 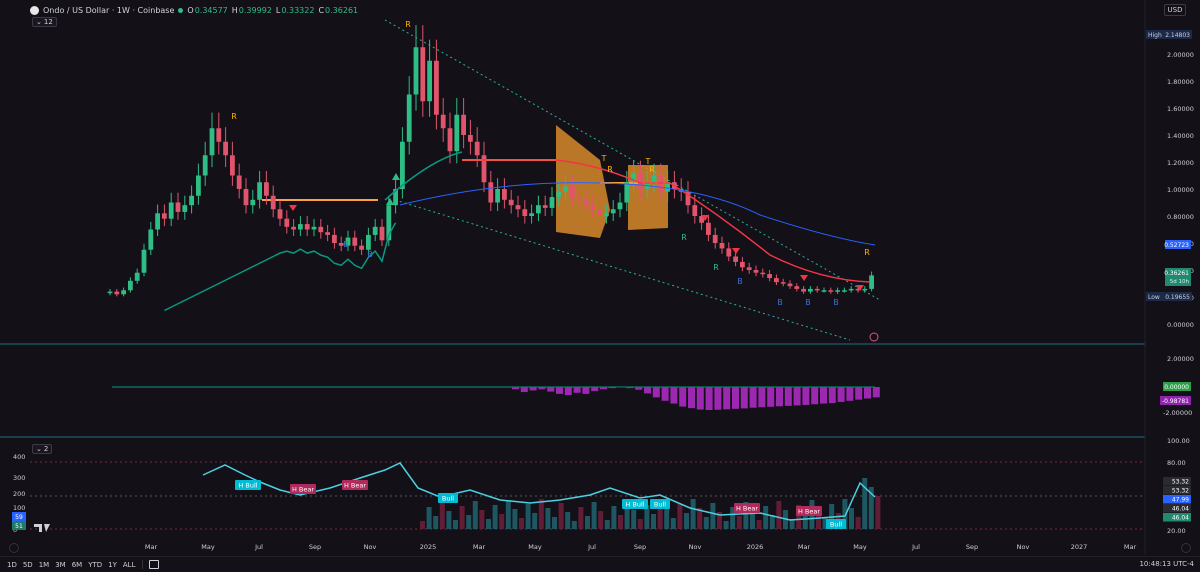 What do you see at coordinates (95, 565) in the screenshot?
I see `timeframe-ytd: YTD` at bounding box center [95, 565].